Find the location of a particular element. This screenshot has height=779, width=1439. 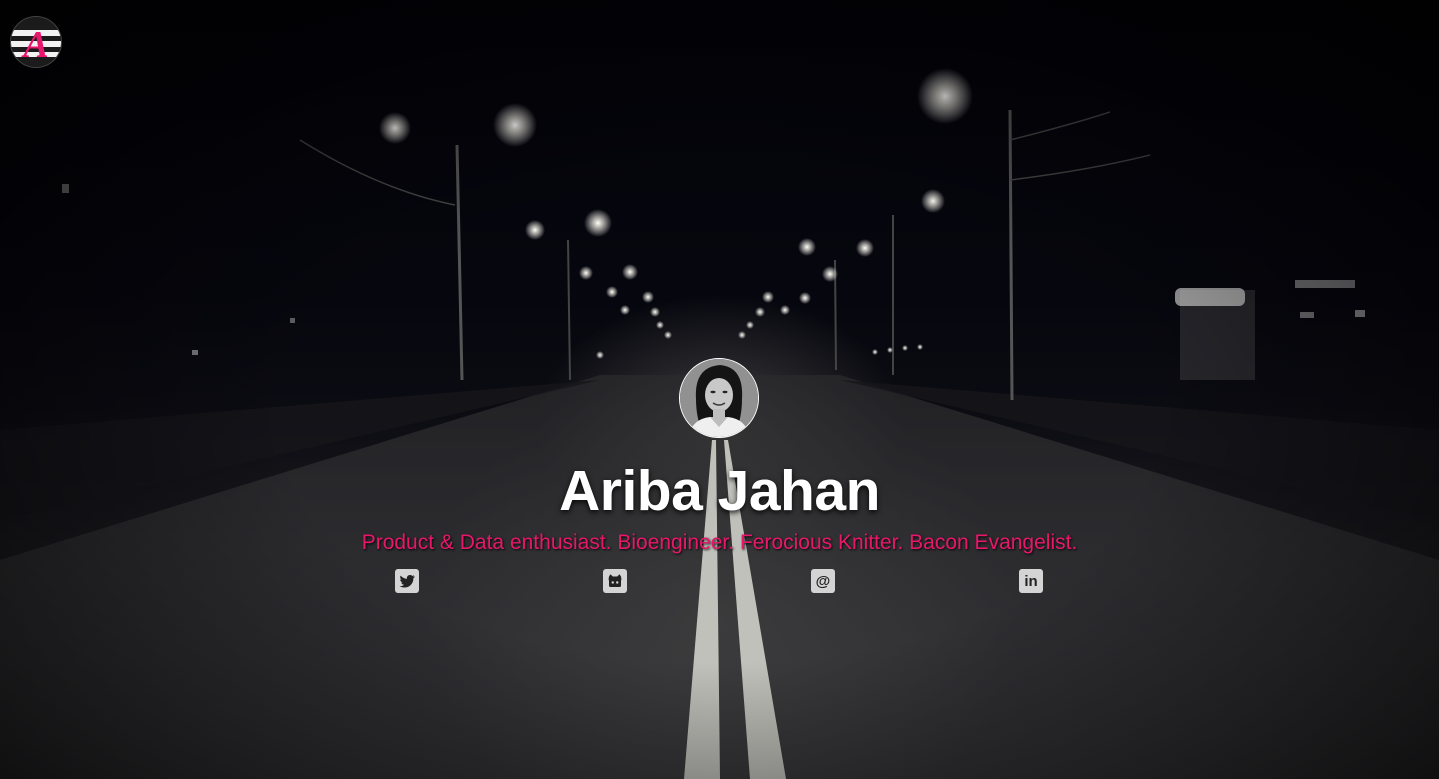

github-icon is located at coordinates (615, 580).